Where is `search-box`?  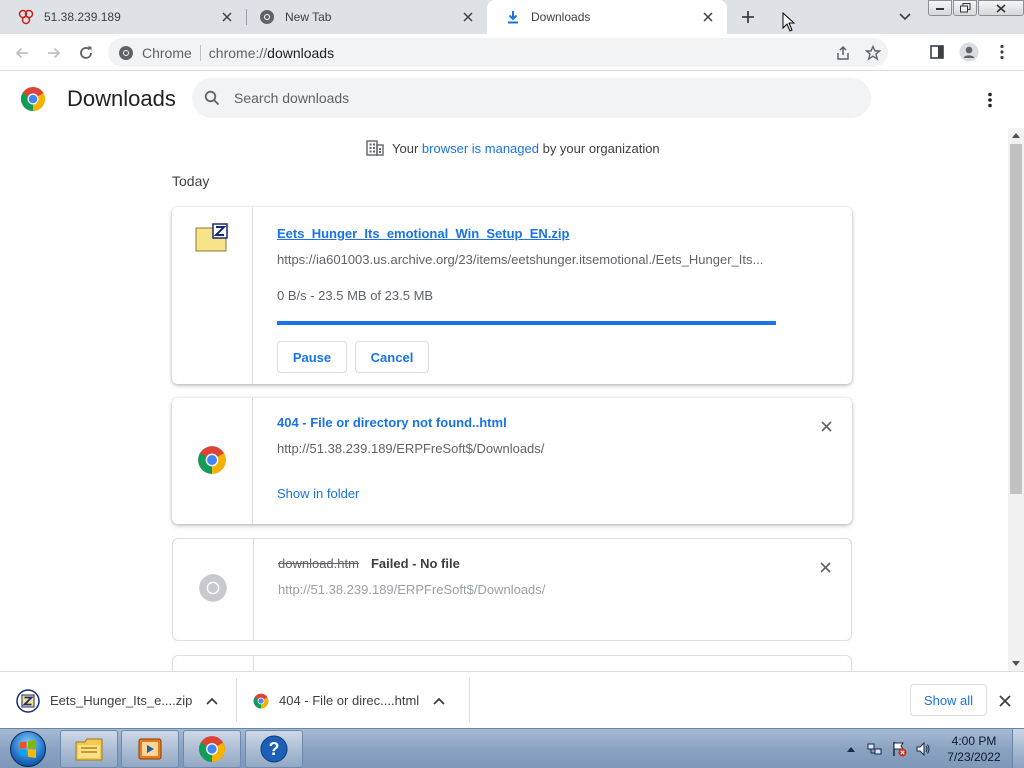 search-box is located at coordinates (531, 98).